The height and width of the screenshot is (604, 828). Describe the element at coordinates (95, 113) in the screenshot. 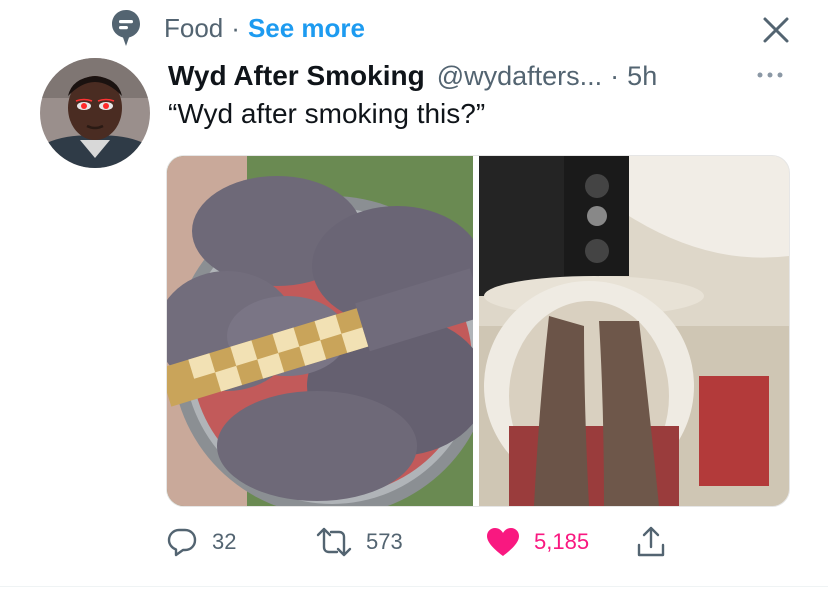

I see `avatar` at that location.